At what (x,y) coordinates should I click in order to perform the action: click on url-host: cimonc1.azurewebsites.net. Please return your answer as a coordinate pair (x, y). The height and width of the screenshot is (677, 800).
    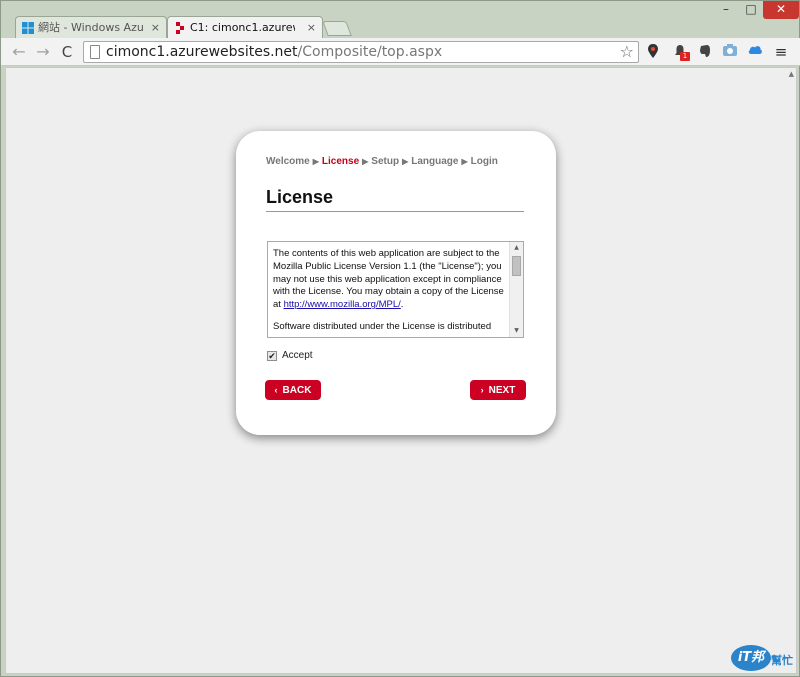
    Looking at the image, I should click on (202, 52).